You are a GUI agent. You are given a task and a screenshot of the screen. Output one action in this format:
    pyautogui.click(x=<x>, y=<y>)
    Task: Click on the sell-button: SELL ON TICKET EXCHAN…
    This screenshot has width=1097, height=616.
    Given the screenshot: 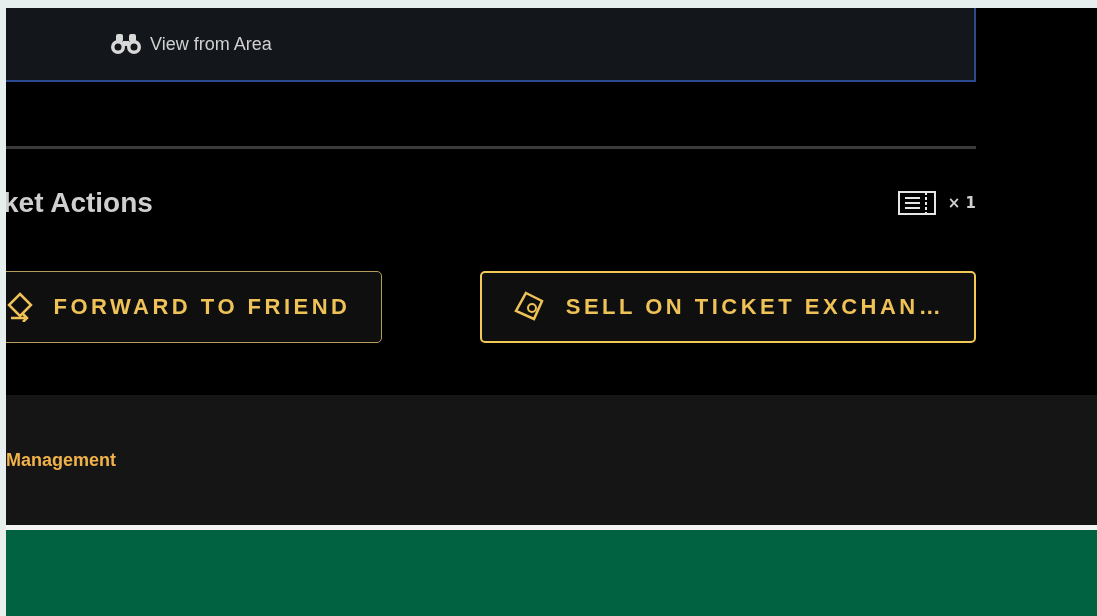 What is the action you would take?
    pyautogui.click(x=728, y=307)
    